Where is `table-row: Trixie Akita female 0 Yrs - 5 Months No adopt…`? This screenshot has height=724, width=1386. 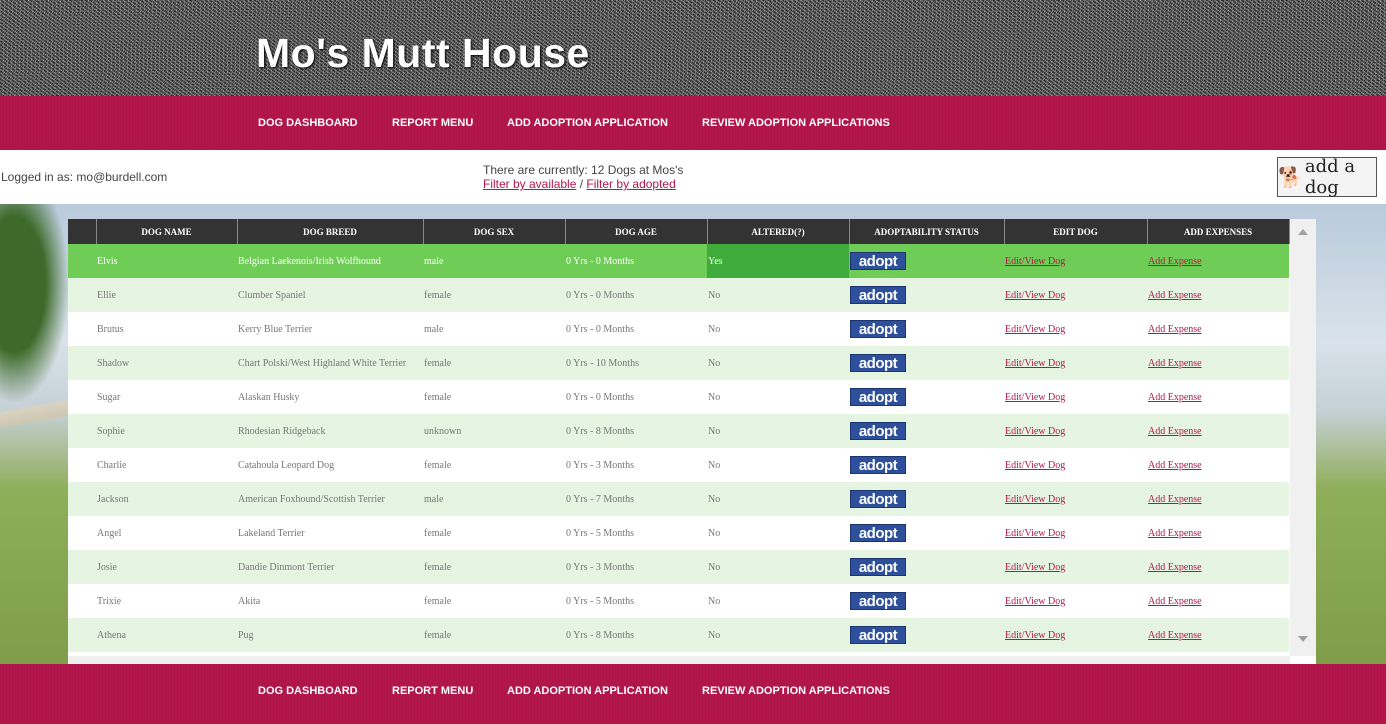 table-row: Trixie Akita female 0 Yrs - 5 Months No adopt… is located at coordinates (678, 601).